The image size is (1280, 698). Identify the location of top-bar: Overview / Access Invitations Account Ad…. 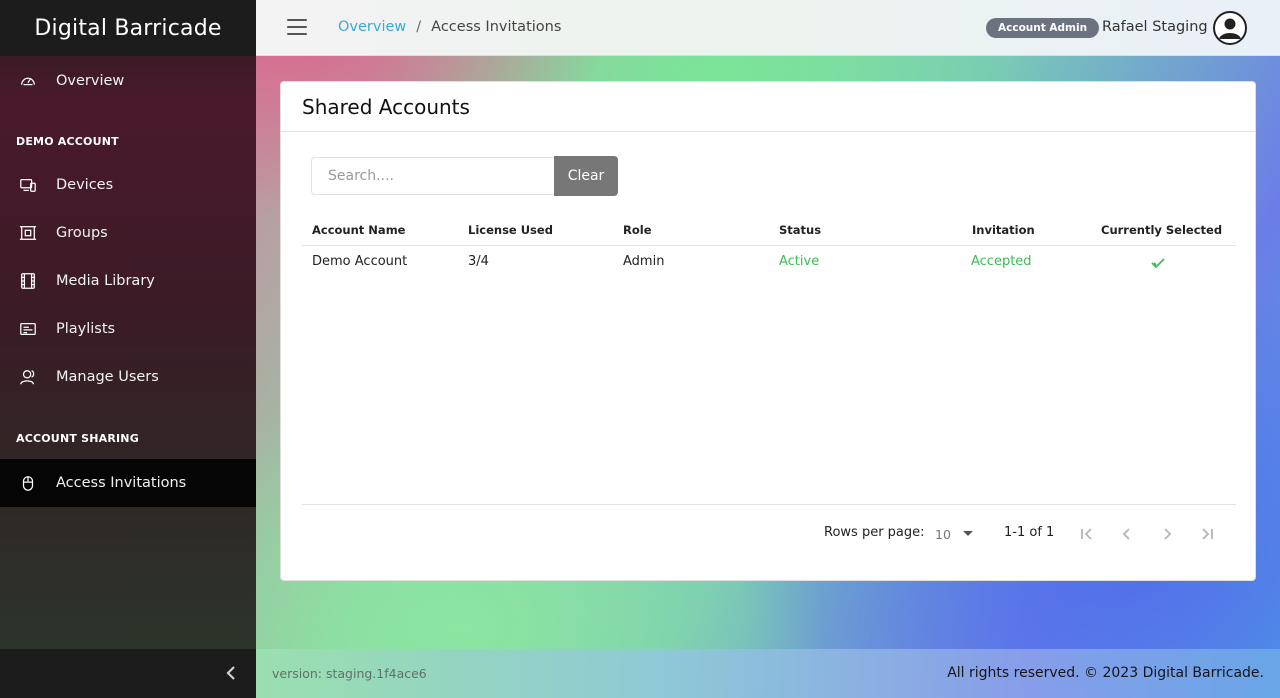
(768, 28).